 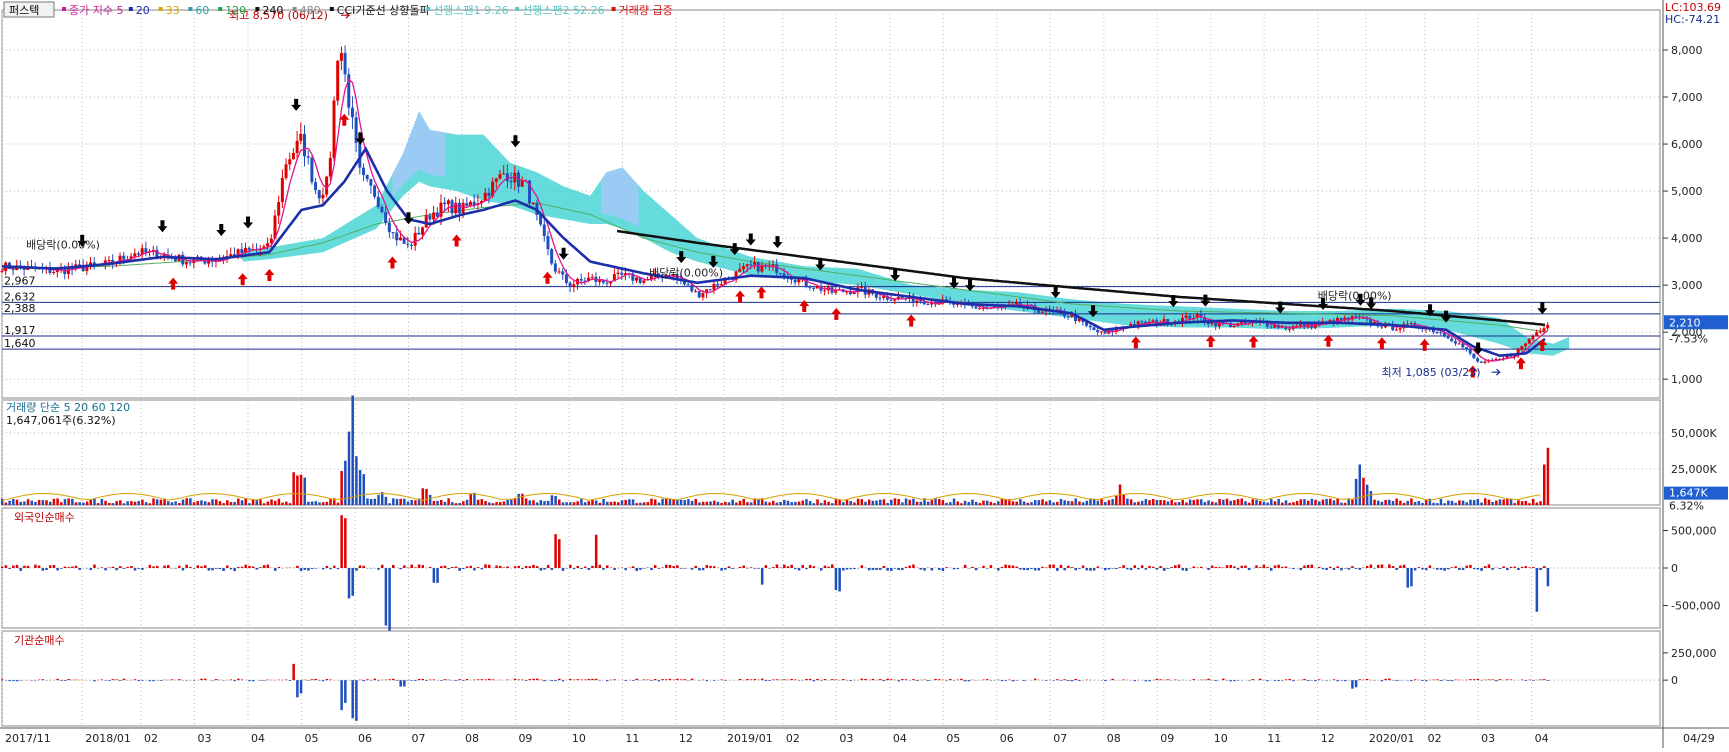 What do you see at coordinates (205, 738) in the screenshot?
I see `x-tick-label: 03` at bounding box center [205, 738].